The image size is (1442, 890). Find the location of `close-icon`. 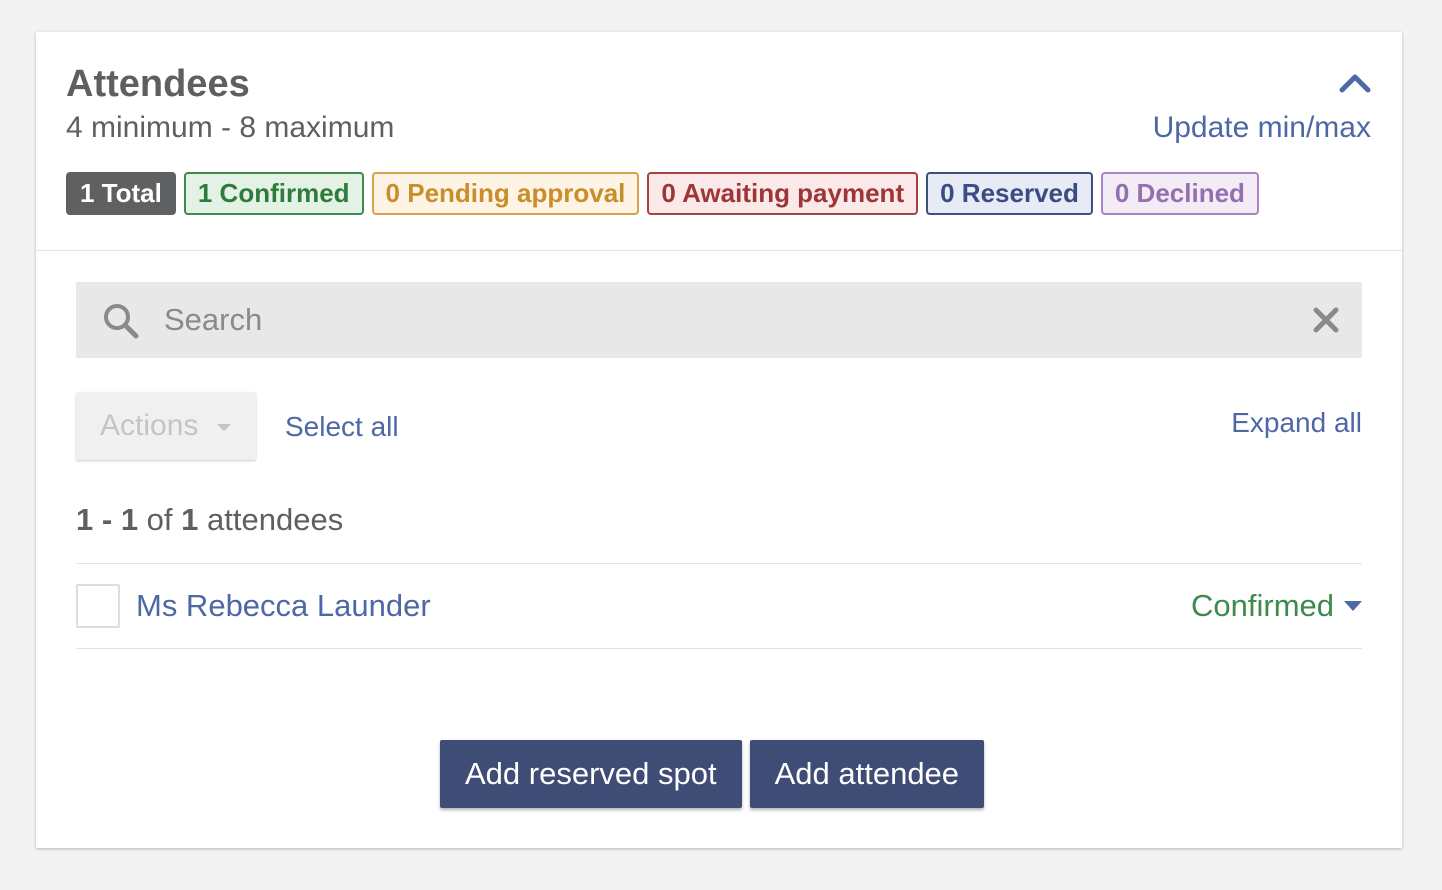

close-icon is located at coordinates (1326, 320).